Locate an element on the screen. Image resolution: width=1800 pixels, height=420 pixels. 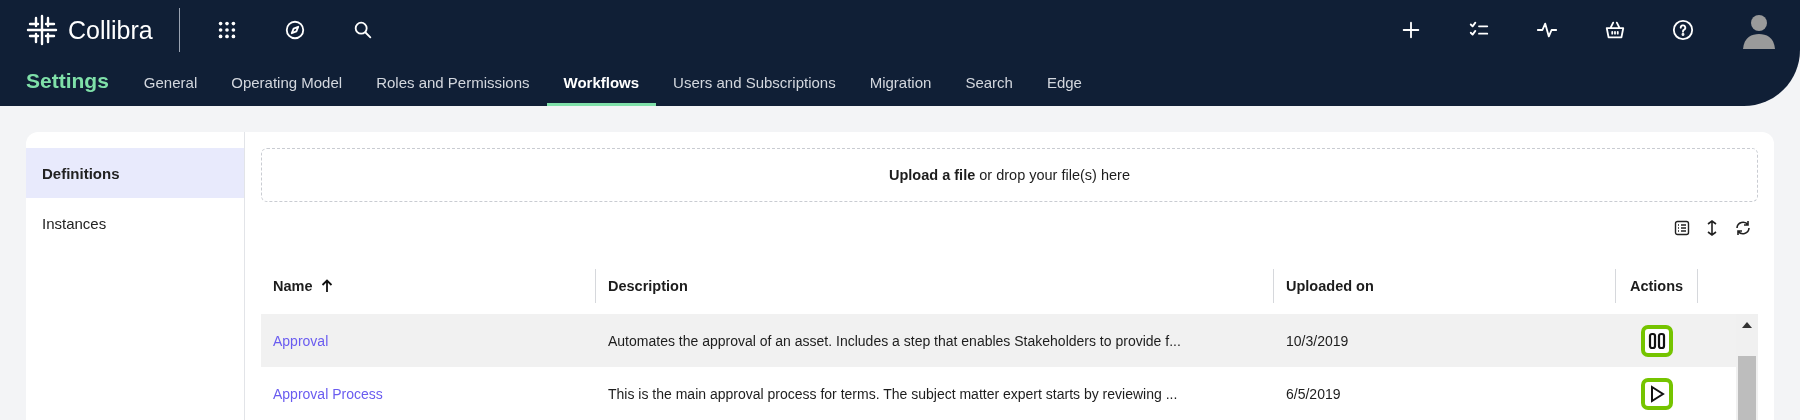
column-header: Description is located at coordinates (648, 286).